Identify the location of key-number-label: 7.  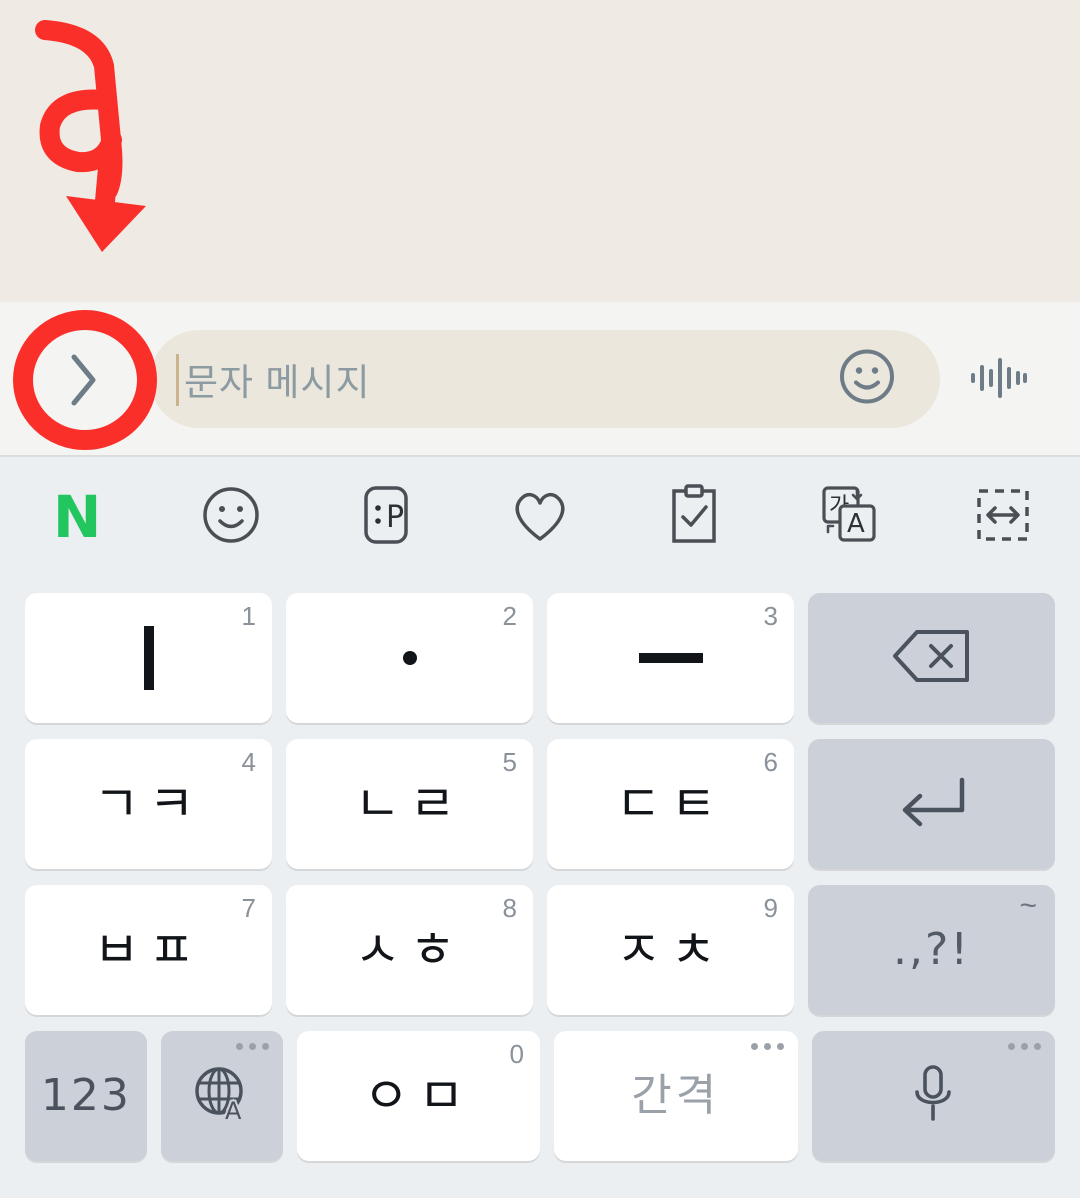
(248, 908).